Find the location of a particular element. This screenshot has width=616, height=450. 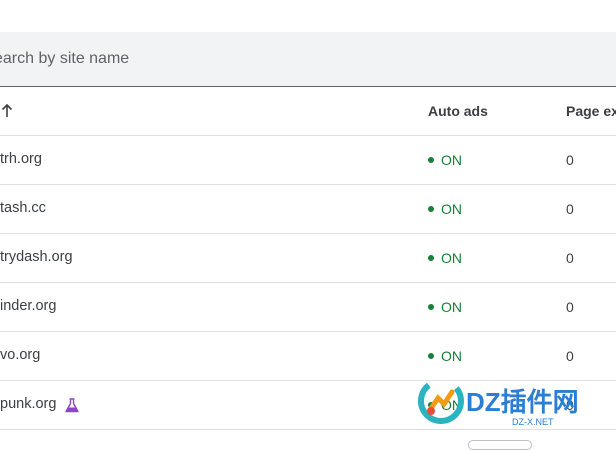

search-bar is located at coordinates (308, 59).